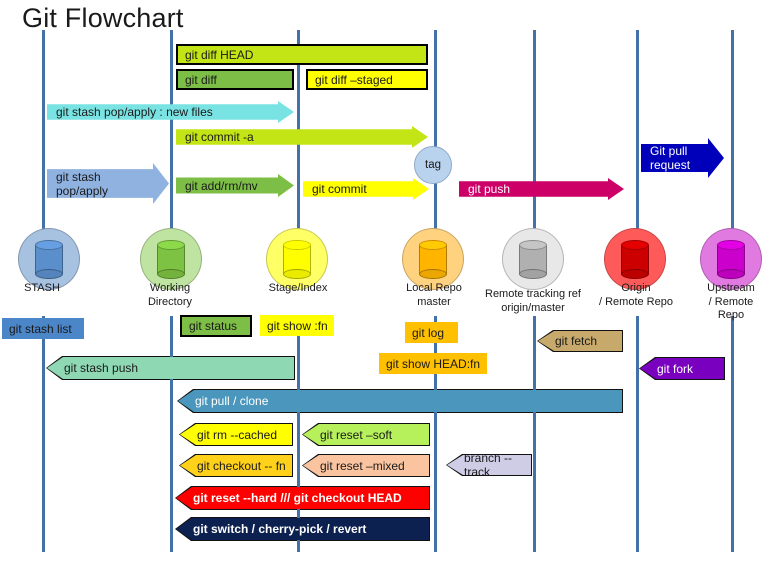 The image size is (765, 569). Describe the element at coordinates (298, 288) in the screenshot. I see `node-label-stage-index: Stage/Index` at that location.